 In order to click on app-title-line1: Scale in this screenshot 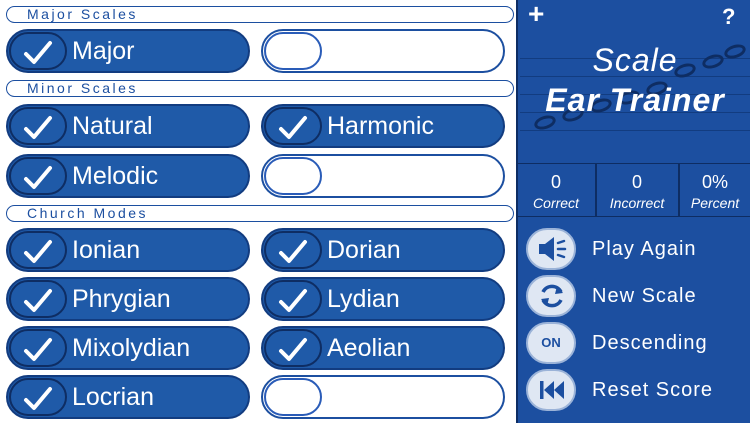, I will do `click(635, 60)`.